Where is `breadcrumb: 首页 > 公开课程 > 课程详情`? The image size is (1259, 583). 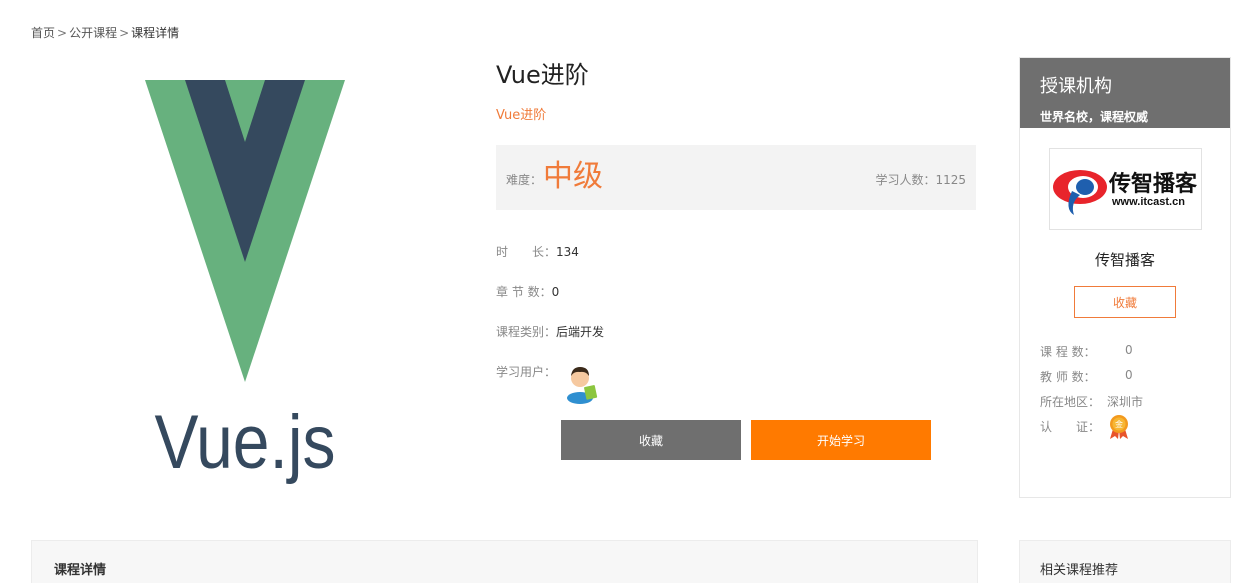
breadcrumb: 首页 > 公开课程 > 课程详情 is located at coordinates (105, 32).